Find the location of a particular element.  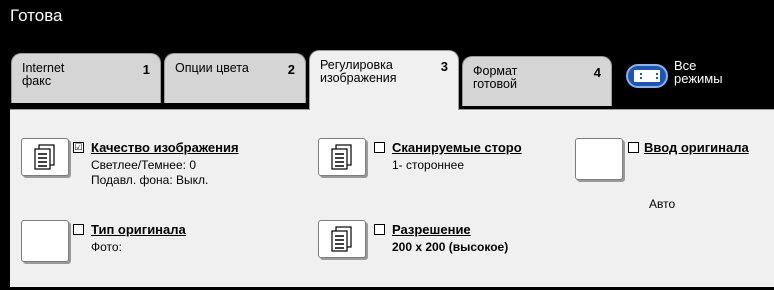

tab-internet-fax: Internet факс 1 is located at coordinates (86, 78).